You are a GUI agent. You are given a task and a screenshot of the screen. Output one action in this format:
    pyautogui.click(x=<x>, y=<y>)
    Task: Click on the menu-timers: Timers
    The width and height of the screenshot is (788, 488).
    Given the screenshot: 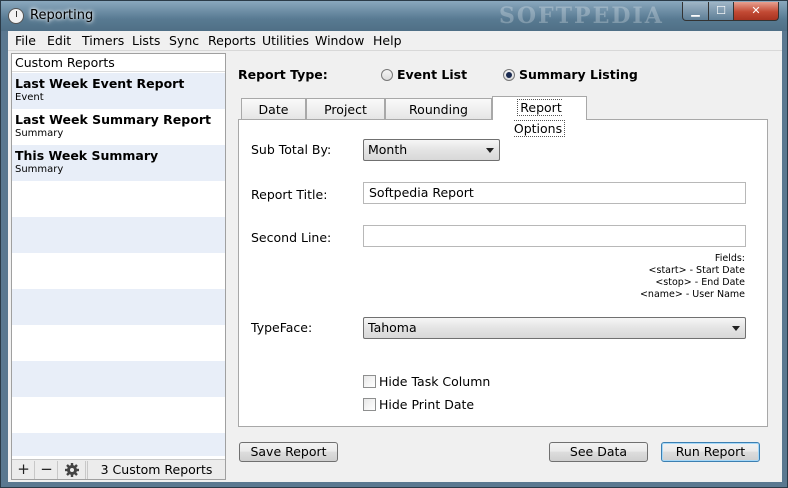 What is the action you would take?
    pyautogui.click(x=103, y=40)
    